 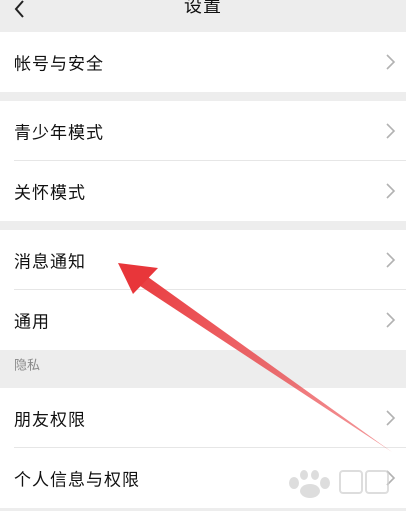 I want to click on navigation-bar: 设置, so click(x=203, y=15).